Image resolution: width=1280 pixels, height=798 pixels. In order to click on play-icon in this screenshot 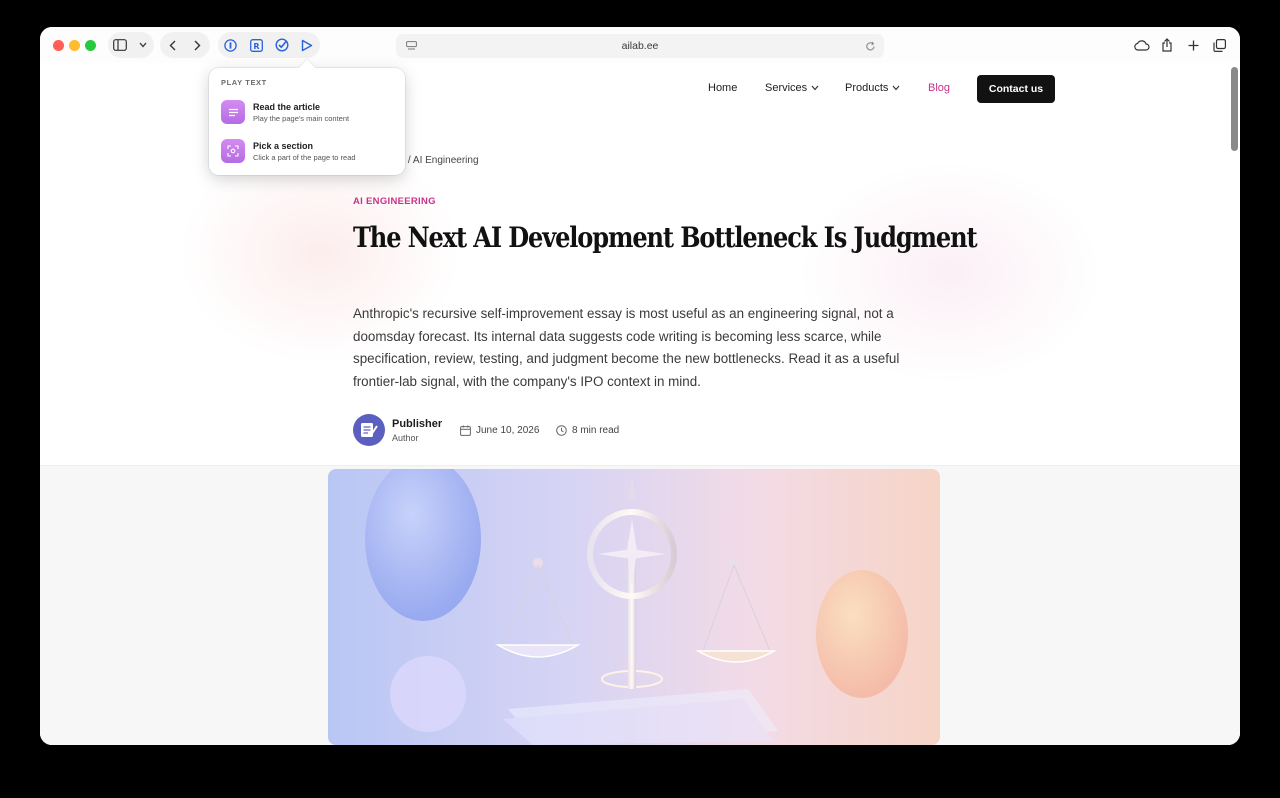, I will do `click(307, 45)`.